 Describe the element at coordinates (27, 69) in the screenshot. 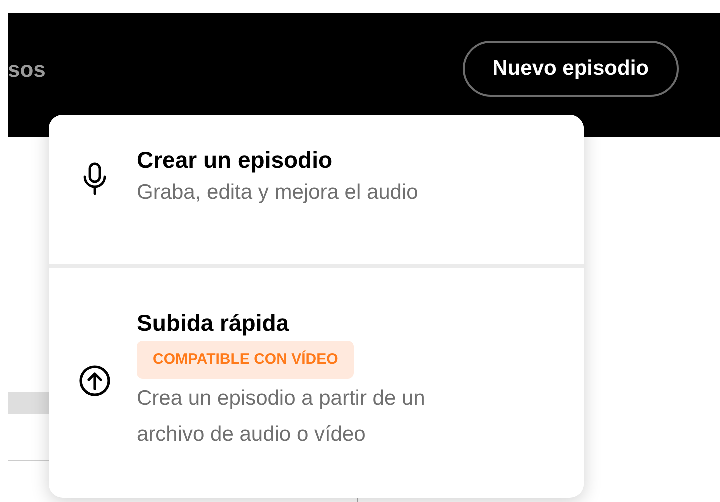

I see `nav-link: sos` at that location.